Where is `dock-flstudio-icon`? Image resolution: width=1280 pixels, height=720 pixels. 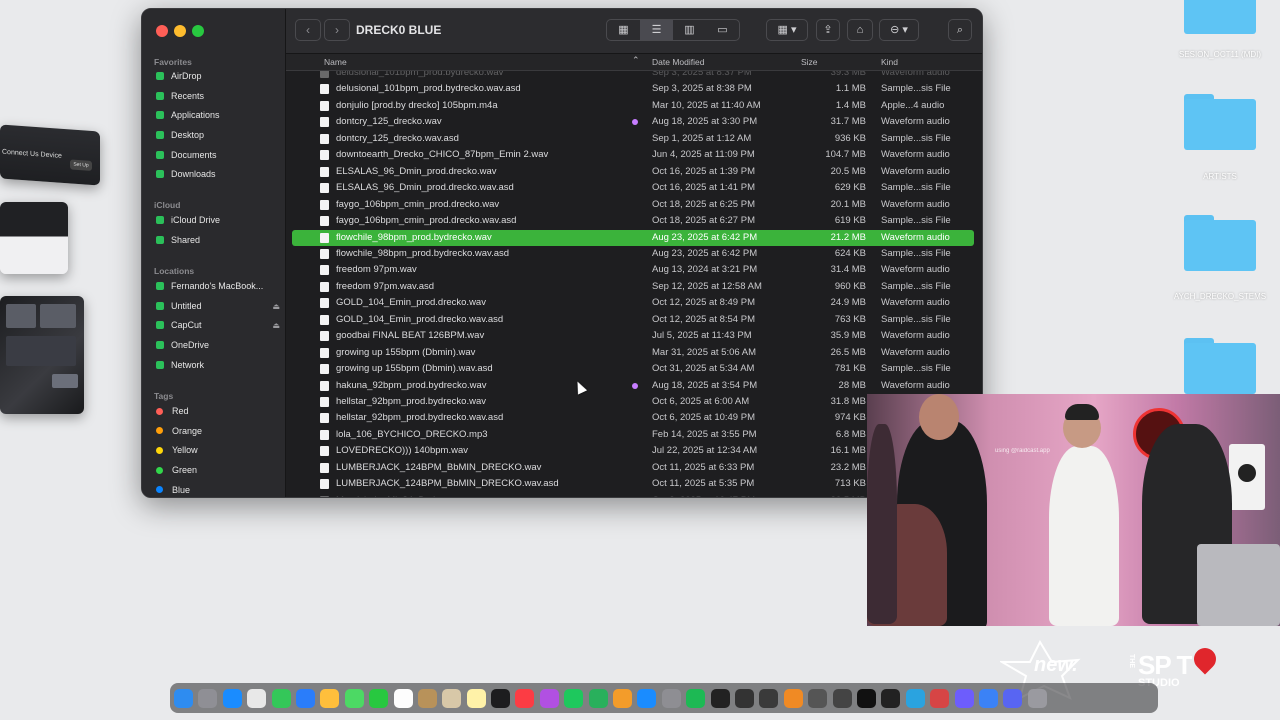 dock-flstudio-icon is located at coordinates (793, 698).